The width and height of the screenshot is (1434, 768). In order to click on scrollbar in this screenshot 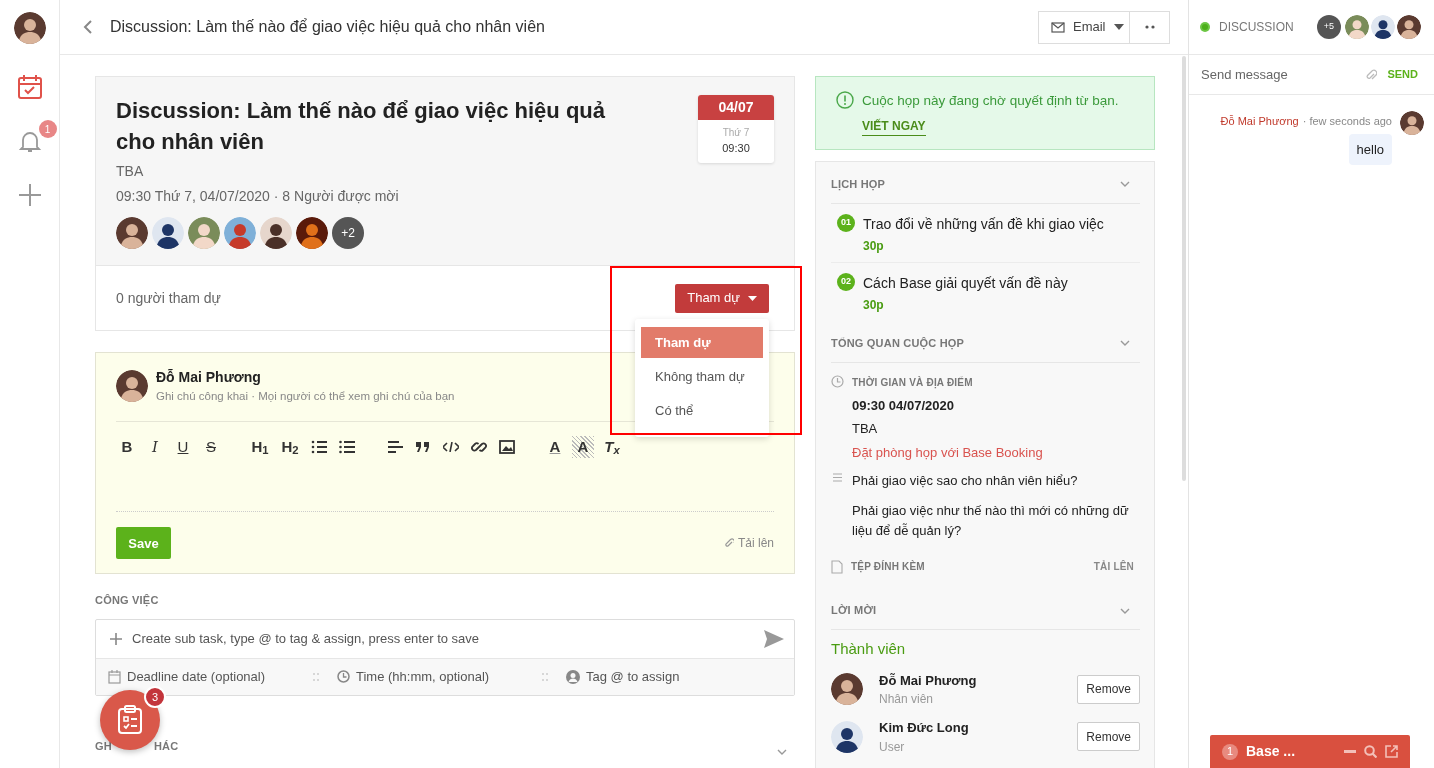, I will do `click(1184, 268)`.